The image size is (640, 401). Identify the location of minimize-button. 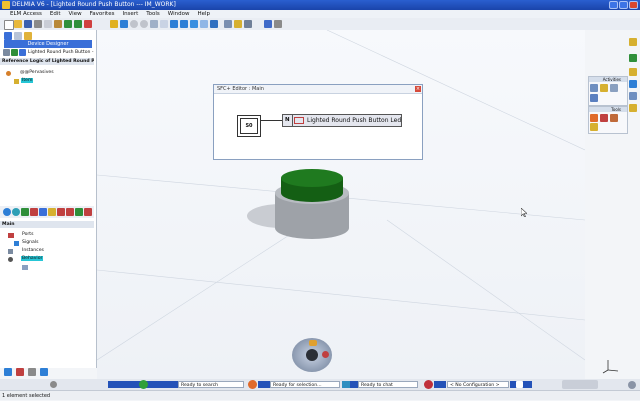
(613, 5).